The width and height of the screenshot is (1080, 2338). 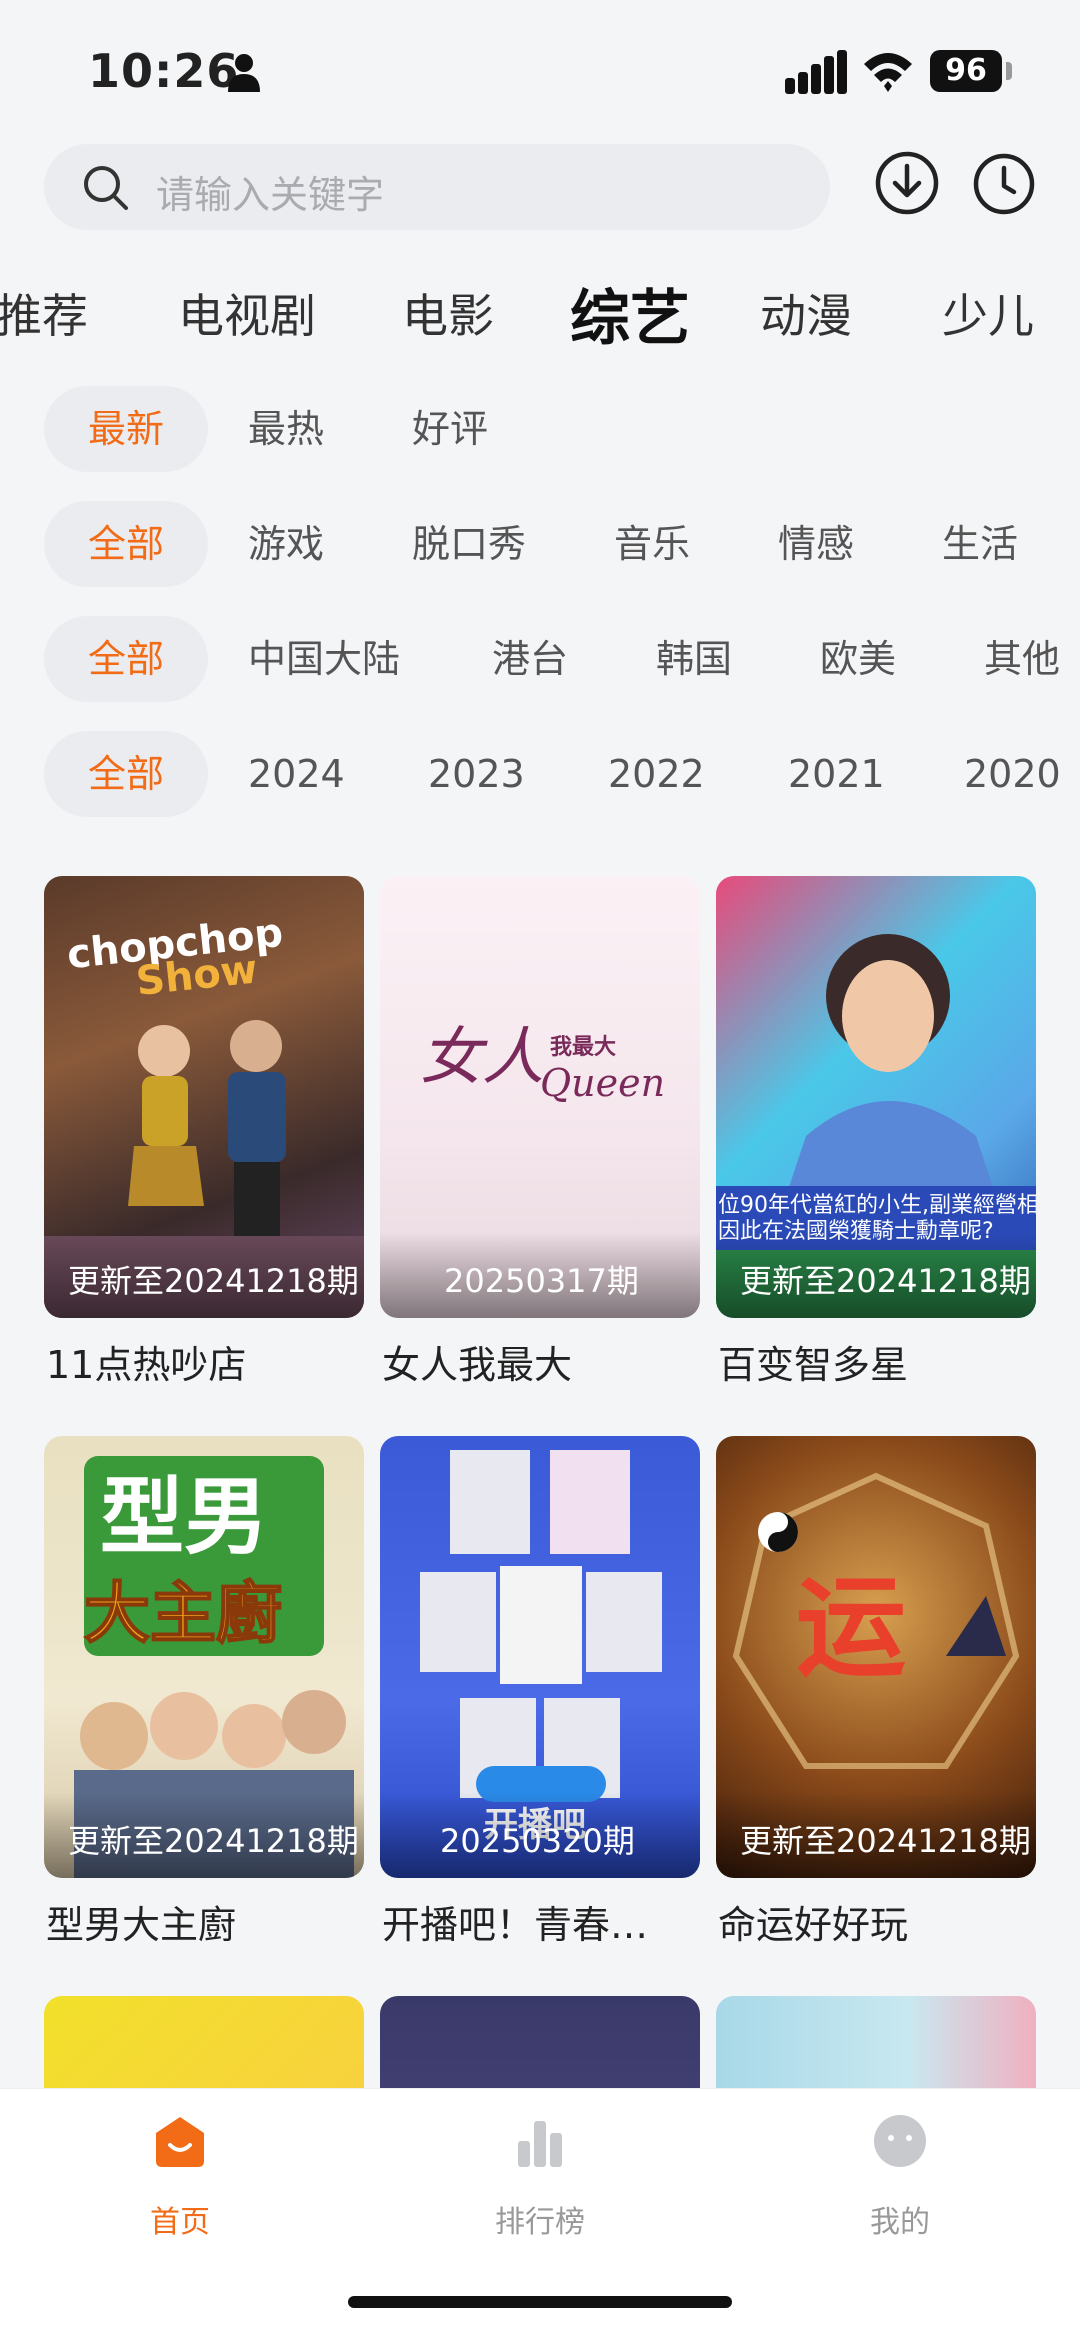 What do you see at coordinates (602, 1083) in the screenshot?
I see `svg-text: Queen` at bounding box center [602, 1083].